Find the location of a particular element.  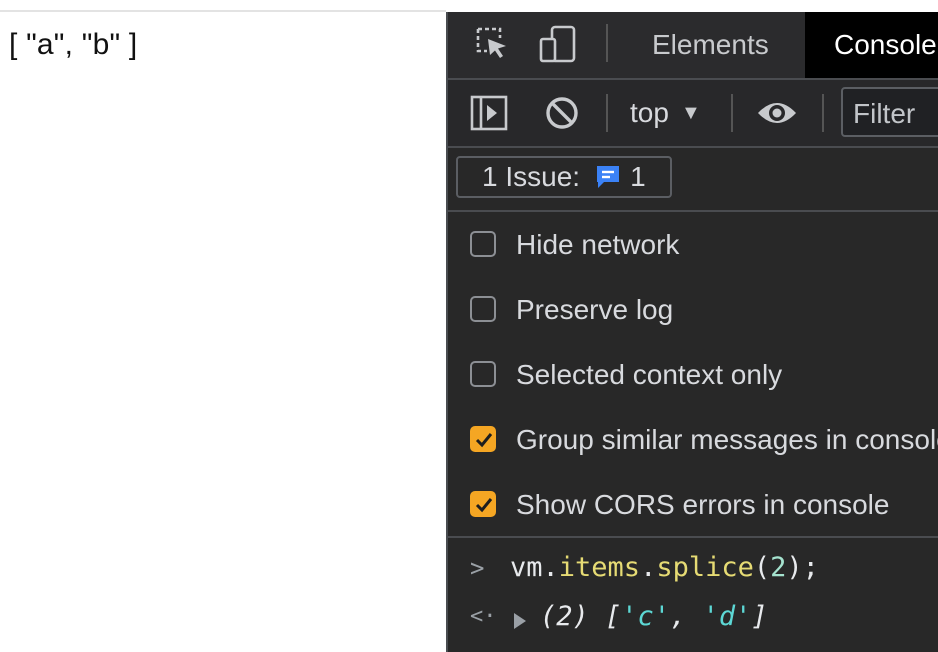

show-cors-errors-checkbox is located at coordinates (483, 504).